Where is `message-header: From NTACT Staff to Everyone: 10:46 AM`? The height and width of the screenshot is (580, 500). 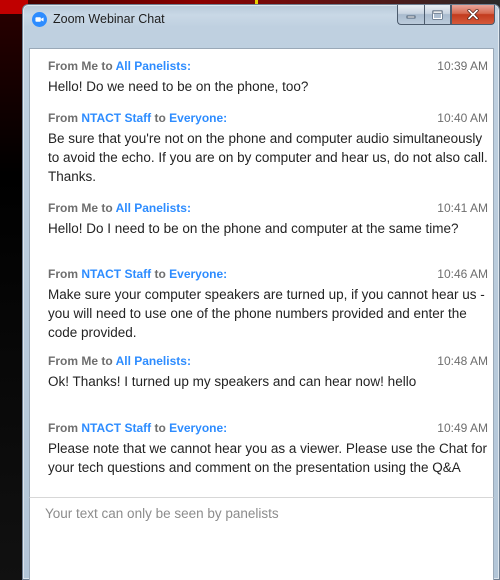 message-header: From NTACT Staff to Everyone: 10:46 AM is located at coordinates (268, 274).